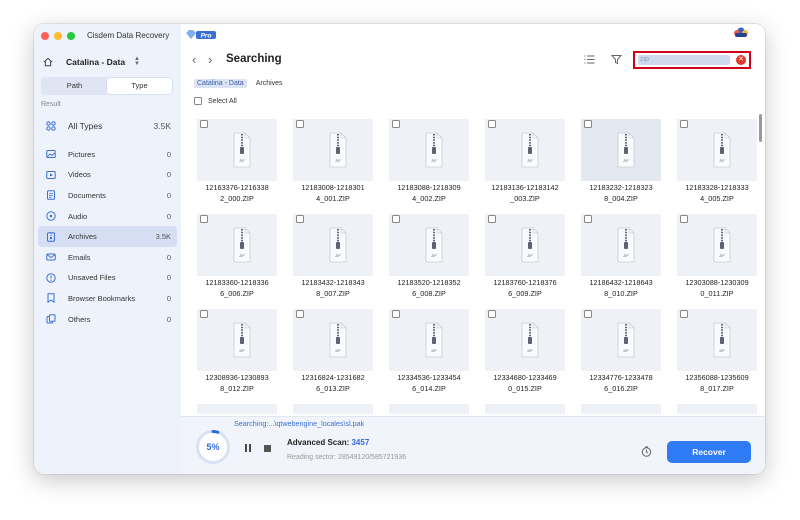 The width and height of the screenshot is (800, 520). Describe the element at coordinates (525, 193) in the screenshot. I see `file-name: 12183136-12183142 _003.ZIP` at that location.